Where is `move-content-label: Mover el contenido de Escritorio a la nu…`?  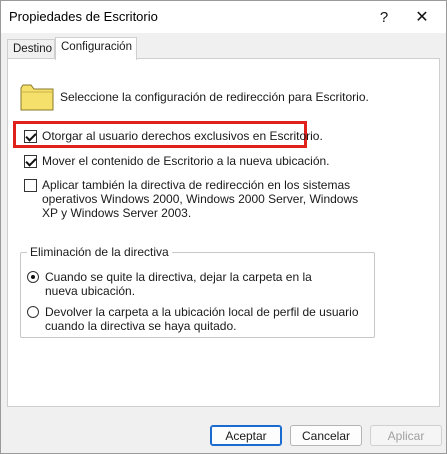
move-content-label: Mover el contenido de Escritorio a la nu… is located at coordinates (186, 161).